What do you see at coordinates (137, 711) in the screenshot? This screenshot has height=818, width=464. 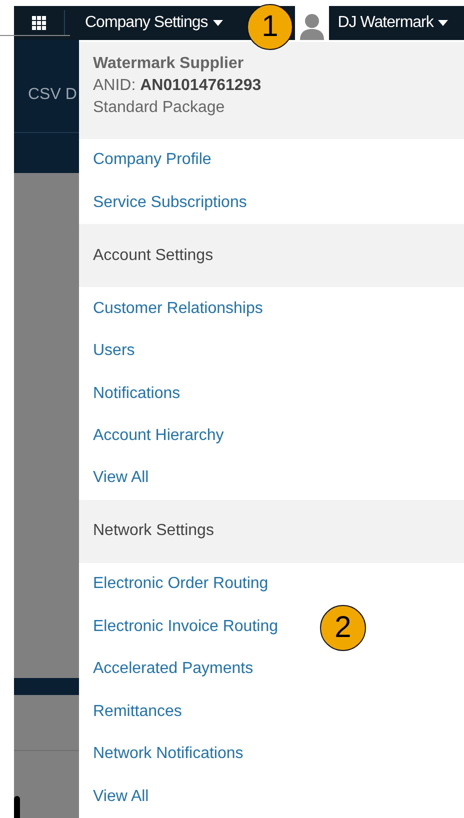 I see `menu-link: Remittances` at bounding box center [137, 711].